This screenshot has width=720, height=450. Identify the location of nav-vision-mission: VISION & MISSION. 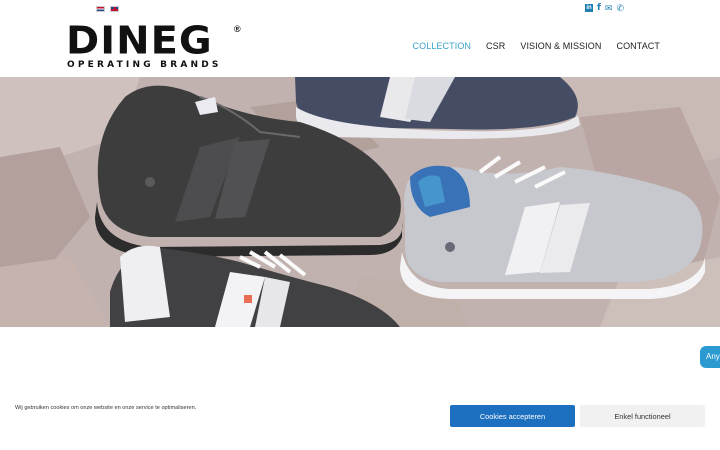
(560, 46).